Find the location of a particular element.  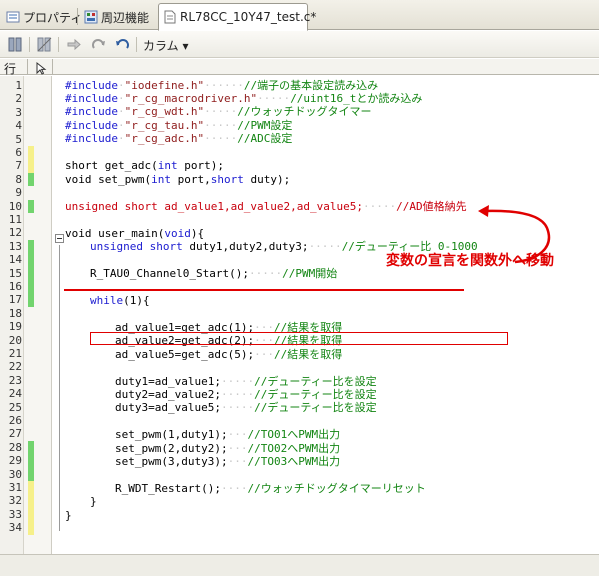

annotation-arrow-icon is located at coordinates (514, 234).